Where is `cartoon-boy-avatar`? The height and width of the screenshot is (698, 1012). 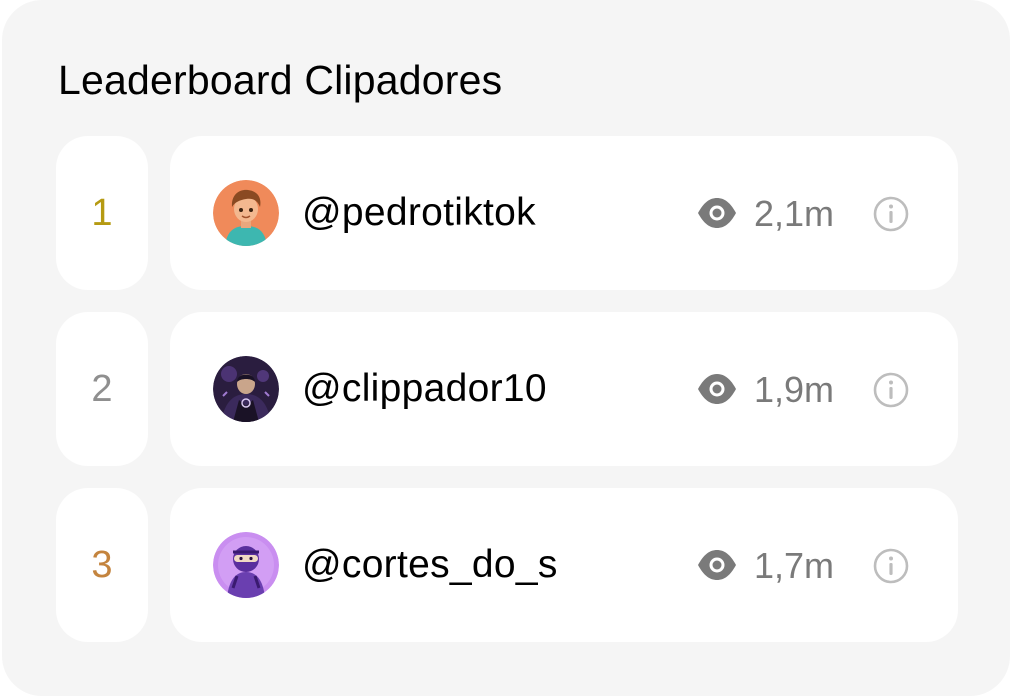 cartoon-boy-avatar is located at coordinates (246, 213).